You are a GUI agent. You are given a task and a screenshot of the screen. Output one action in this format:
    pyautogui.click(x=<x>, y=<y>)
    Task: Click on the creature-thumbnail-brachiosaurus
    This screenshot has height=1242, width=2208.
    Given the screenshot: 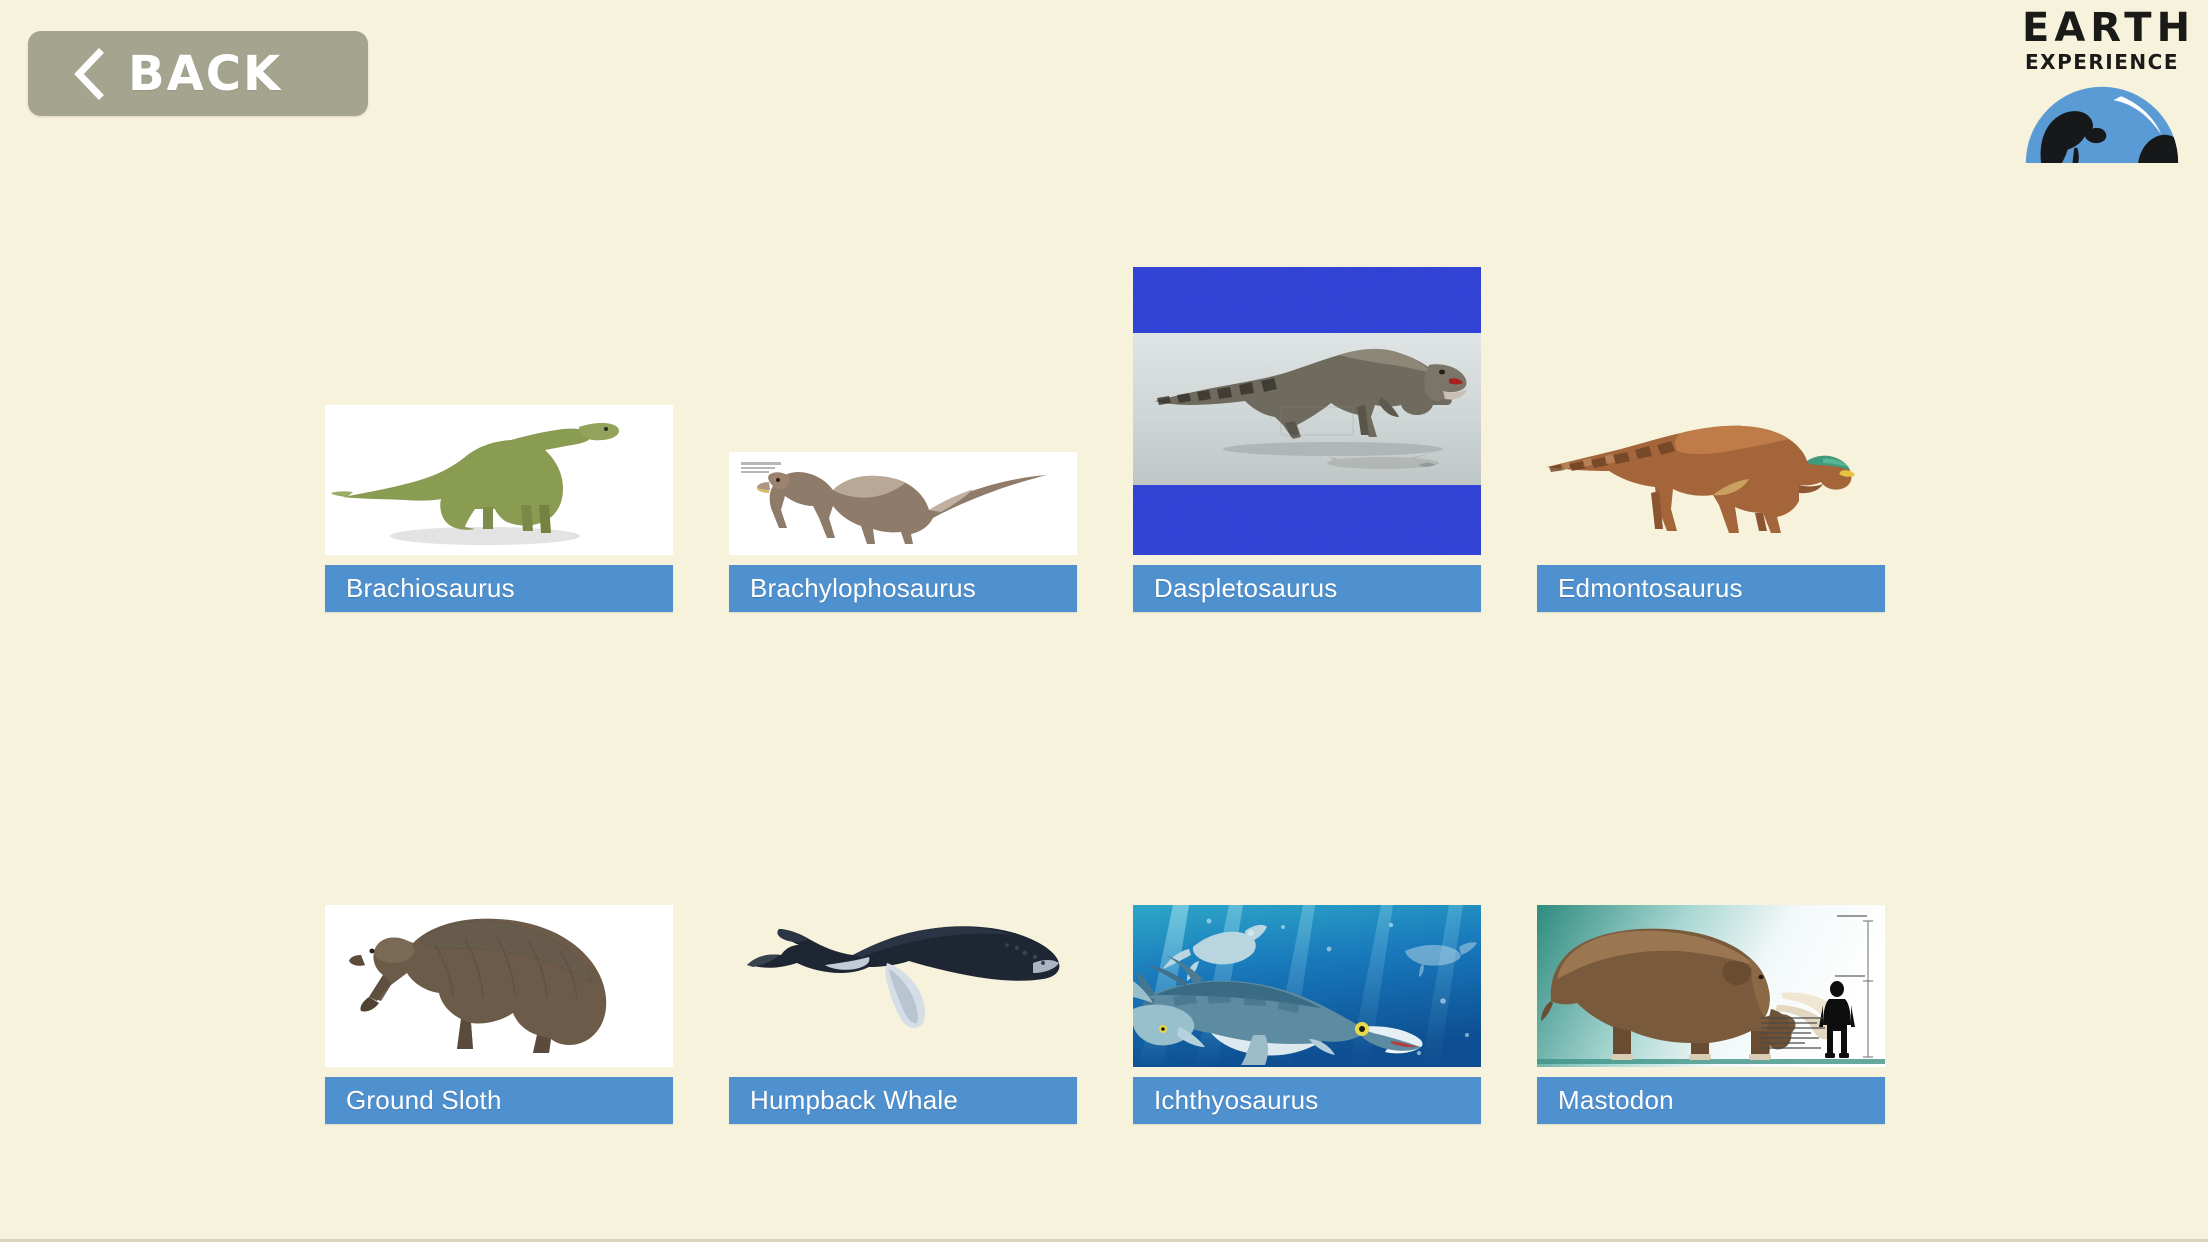 What is the action you would take?
    pyautogui.click(x=499, y=480)
    